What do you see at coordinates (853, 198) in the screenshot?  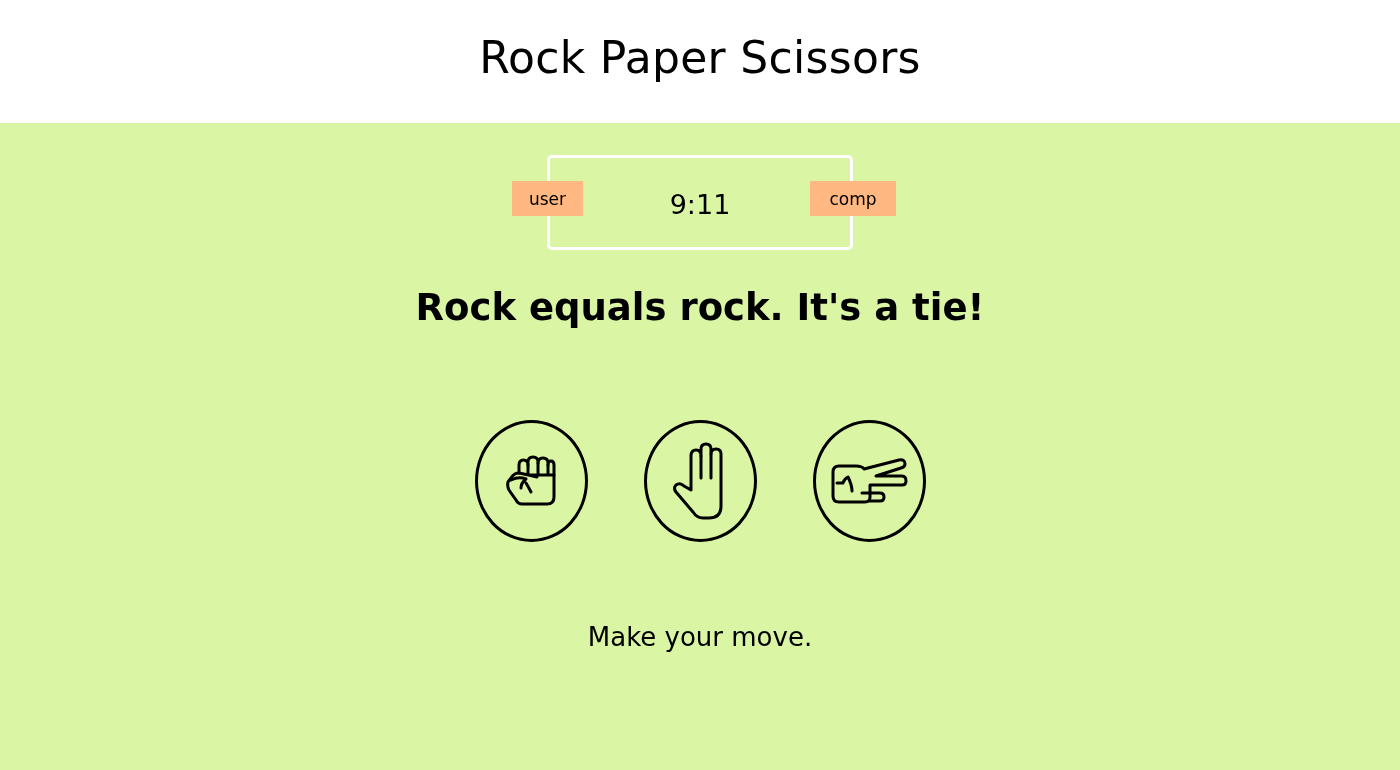 I see `computer-tag: comp` at bounding box center [853, 198].